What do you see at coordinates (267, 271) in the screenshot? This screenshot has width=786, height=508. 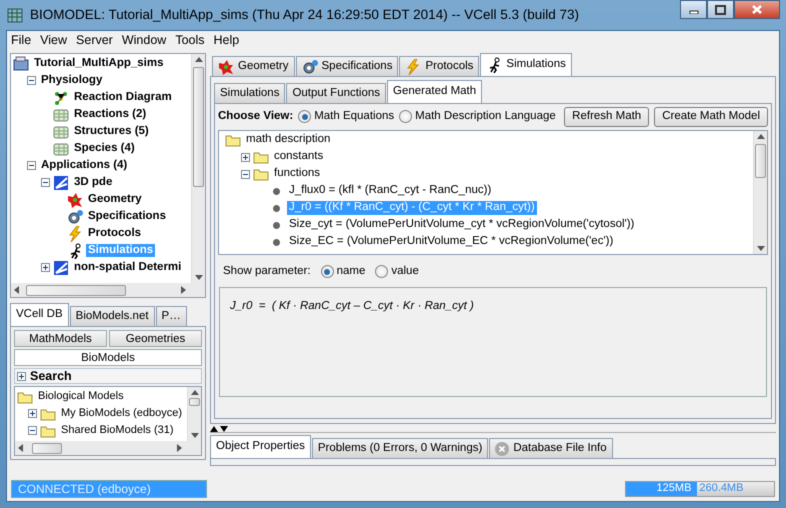 I see `show-parameter-label: Show parameter:` at bounding box center [267, 271].